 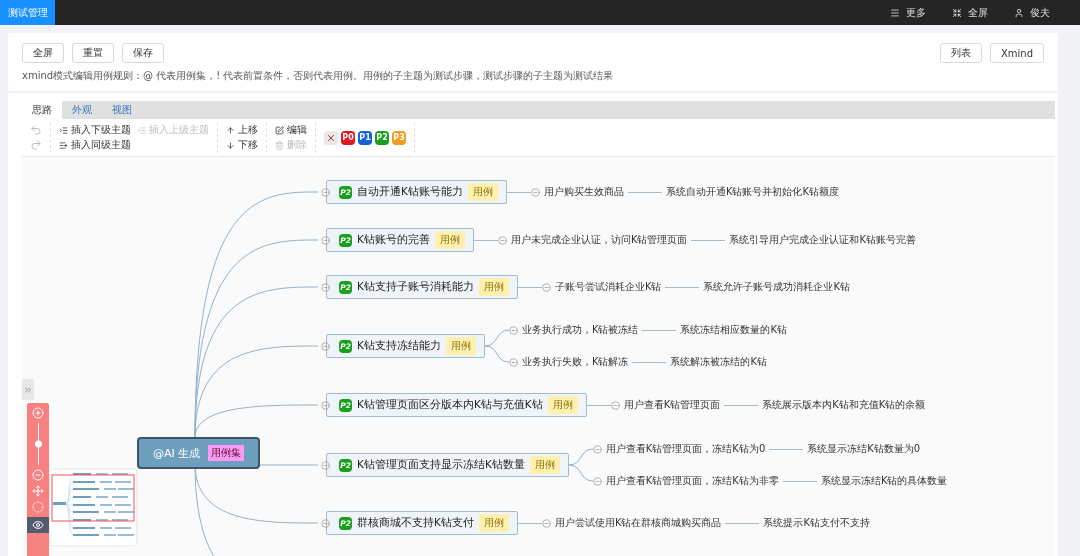 I want to click on toolbar-button: 编辑, so click(x=291, y=130).